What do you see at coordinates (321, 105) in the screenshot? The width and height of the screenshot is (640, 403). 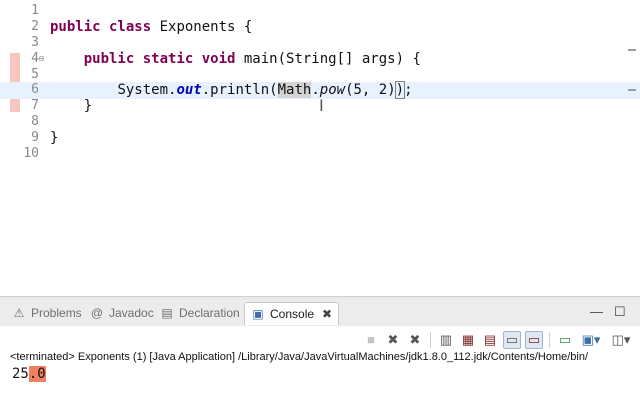 I see `text-cursor-icon: I` at bounding box center [321, 105].